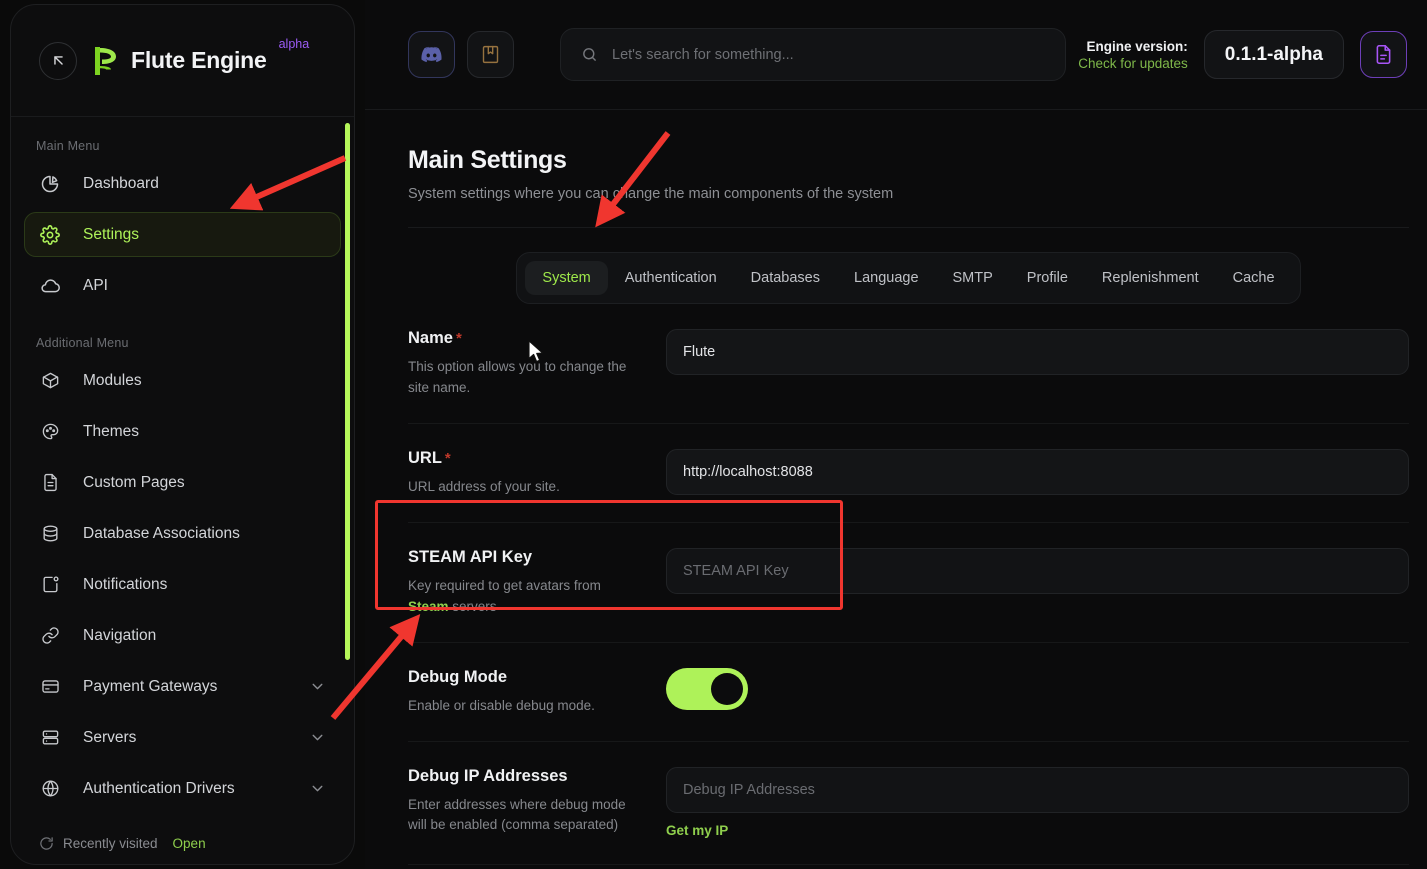 This screenshot has width=1427, height=869. What do you see at coordinates (50, 636) in the screenshot?
I see `link-icon` at bounding box center [50, 636].